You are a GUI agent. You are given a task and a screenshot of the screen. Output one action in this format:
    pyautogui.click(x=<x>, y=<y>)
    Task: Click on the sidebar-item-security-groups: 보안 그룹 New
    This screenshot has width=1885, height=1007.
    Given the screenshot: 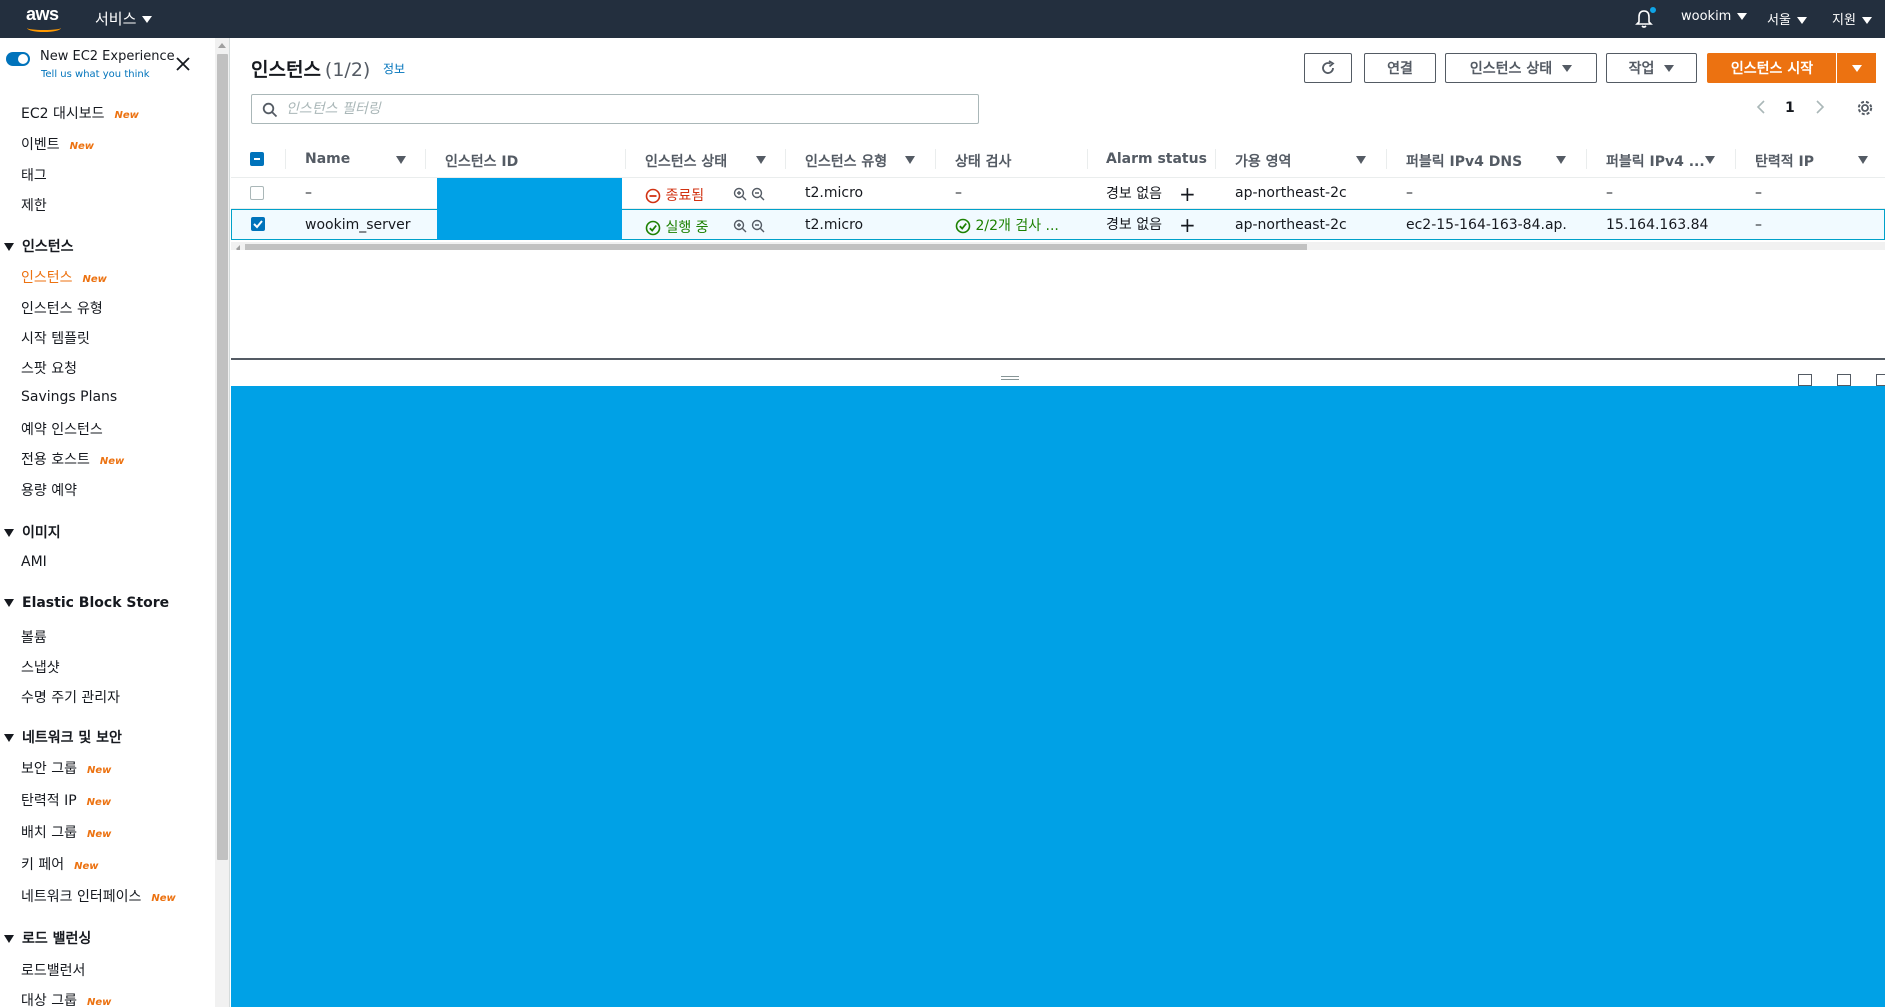 What is the action you would take?
    pyautogui.click(x=66, y=768)
    